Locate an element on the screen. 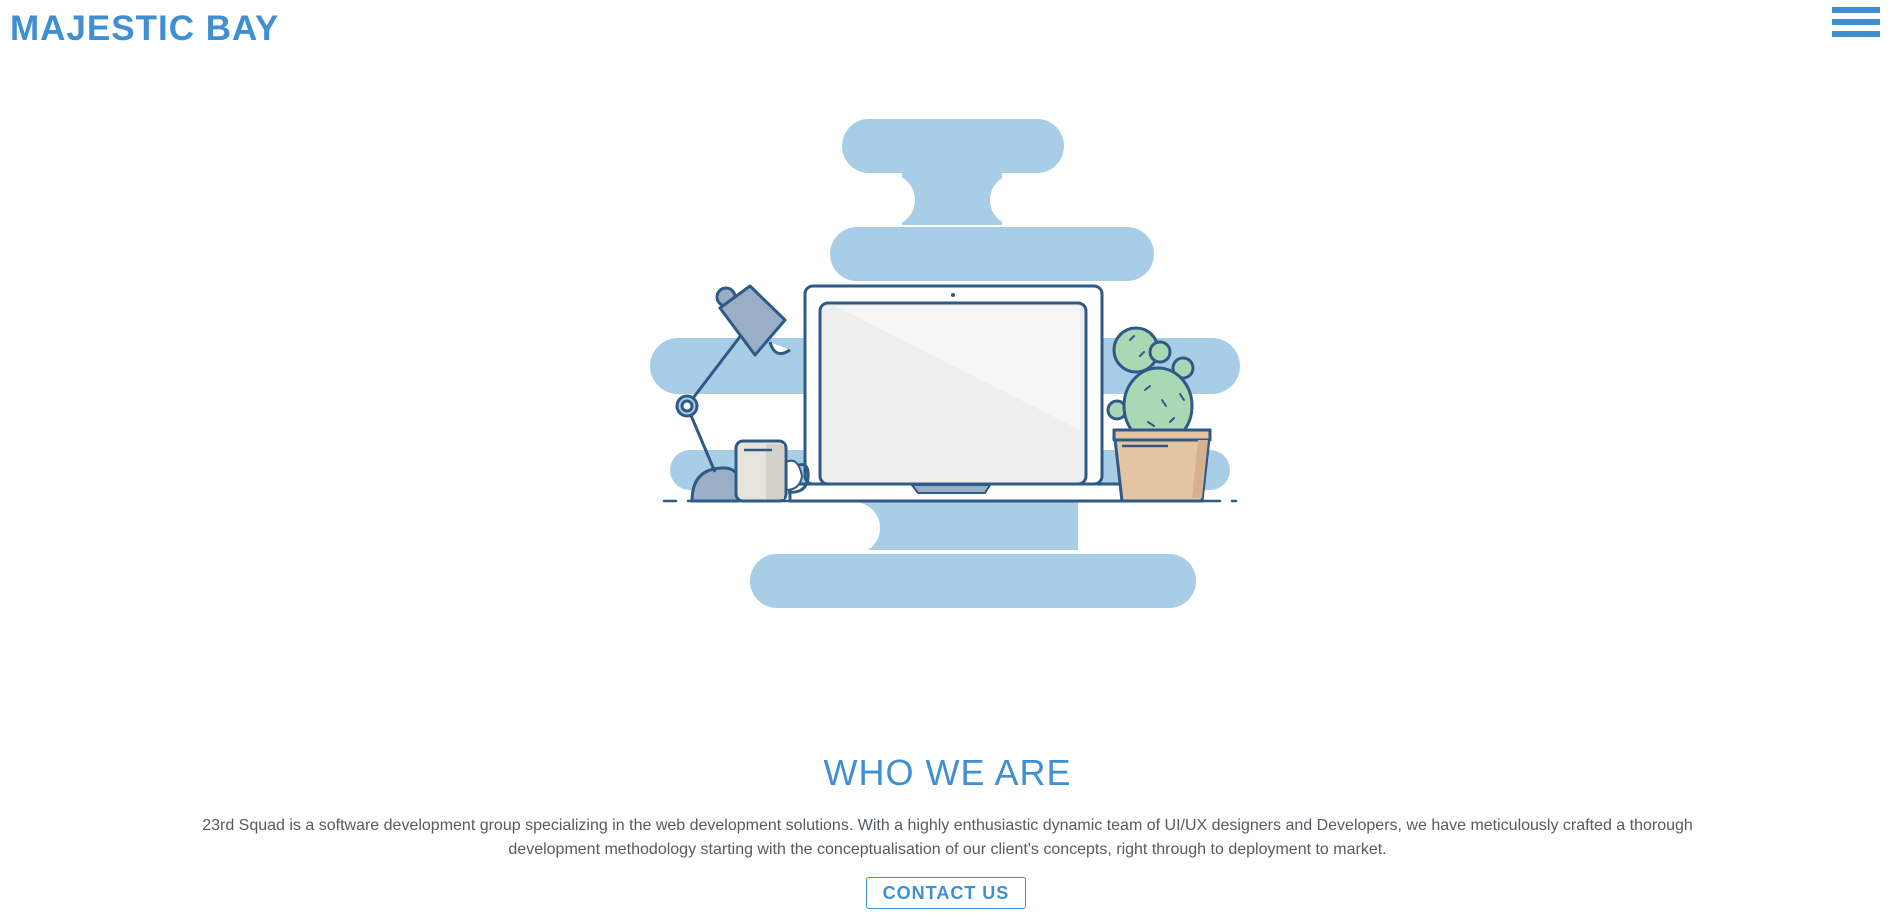 The height and width of the screenshot is (921, 1895). section-title: WHO WE ARE is located at coordinates (947, 772).